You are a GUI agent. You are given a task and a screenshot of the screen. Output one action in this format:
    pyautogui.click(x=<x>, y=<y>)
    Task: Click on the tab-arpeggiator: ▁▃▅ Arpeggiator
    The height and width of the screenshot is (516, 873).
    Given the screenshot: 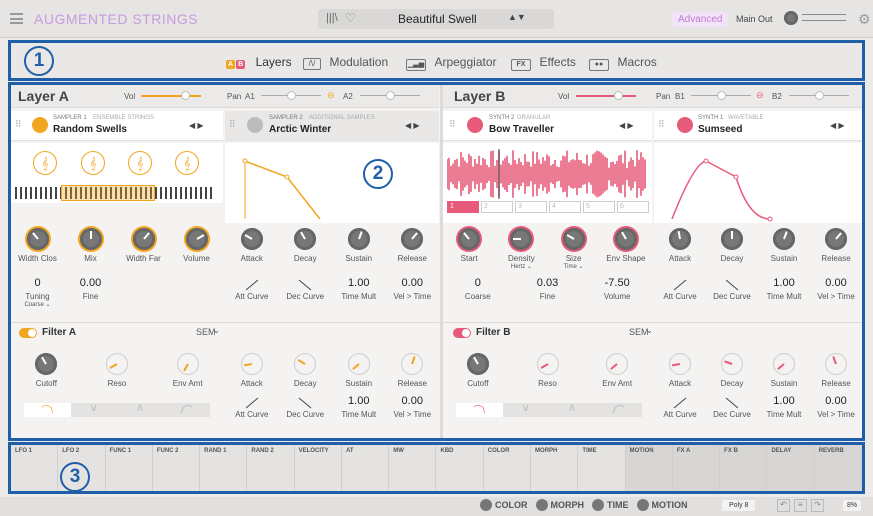 What is the action you would take?
    pyautogui.click(x=451, y=62)
    